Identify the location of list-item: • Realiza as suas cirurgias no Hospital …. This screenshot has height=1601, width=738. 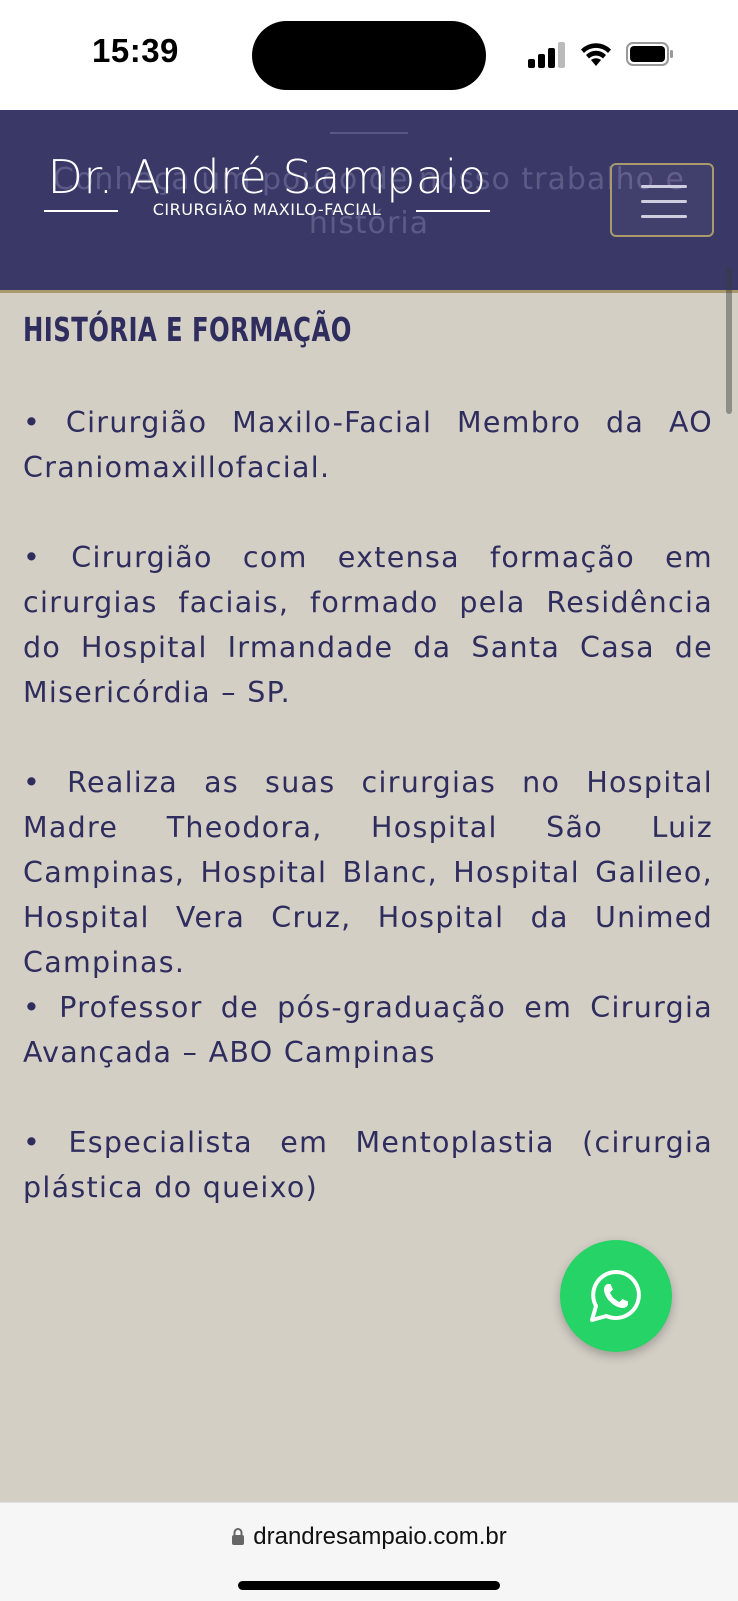
(368, 872).